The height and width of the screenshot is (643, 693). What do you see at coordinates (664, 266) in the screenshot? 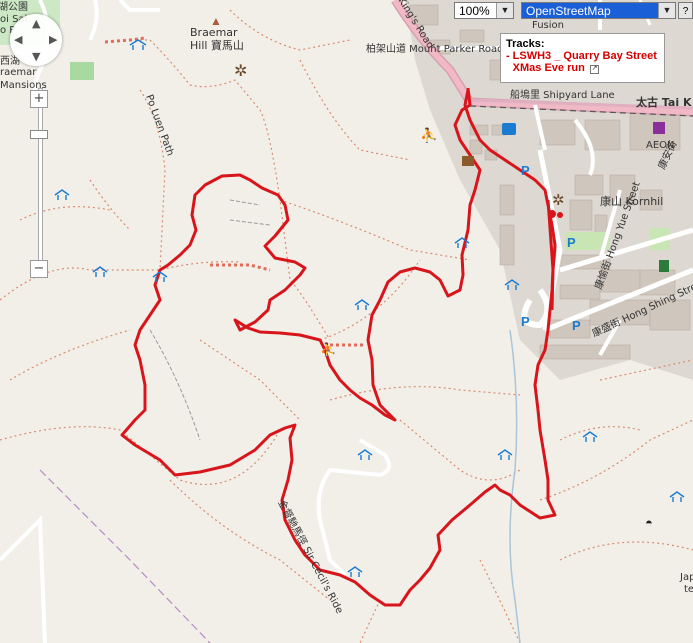
I see `map-feature-icon` at bounding box center [664, 266].